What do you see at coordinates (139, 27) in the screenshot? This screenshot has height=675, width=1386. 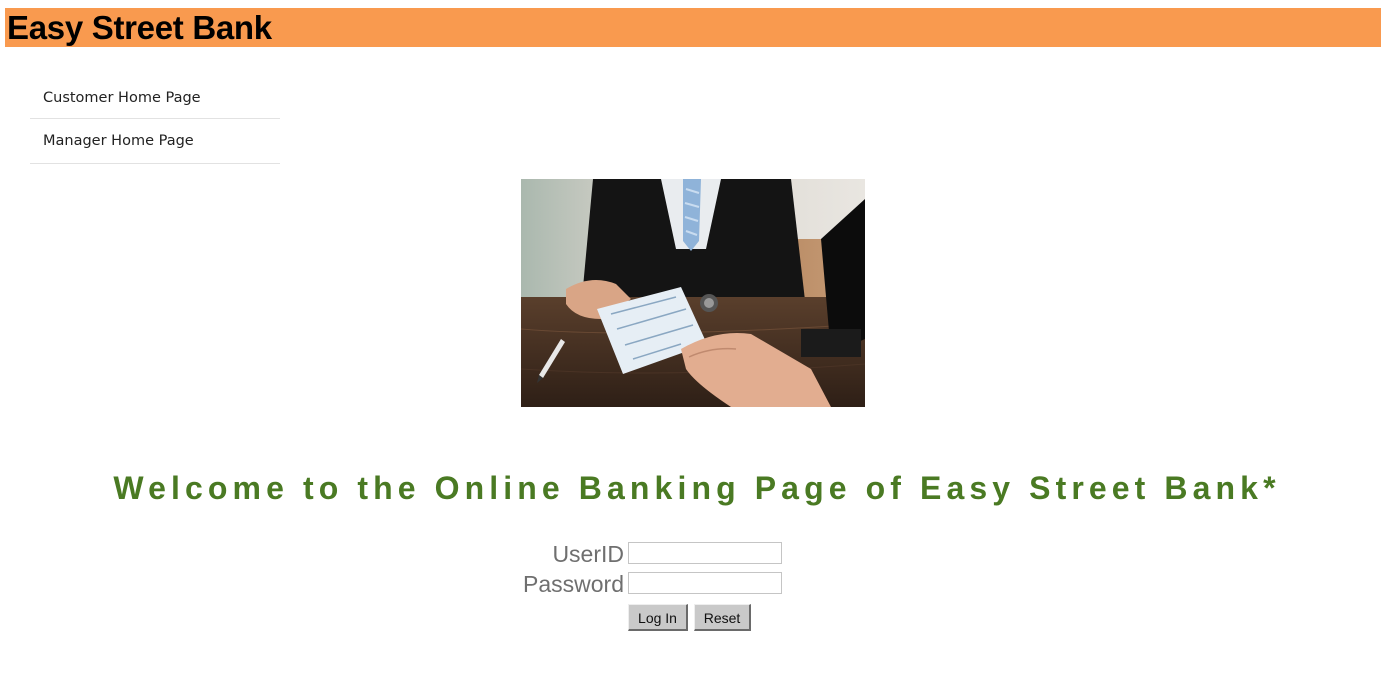 I see `bank-title: Easy Street Bank` at bounding box center [139, 27].